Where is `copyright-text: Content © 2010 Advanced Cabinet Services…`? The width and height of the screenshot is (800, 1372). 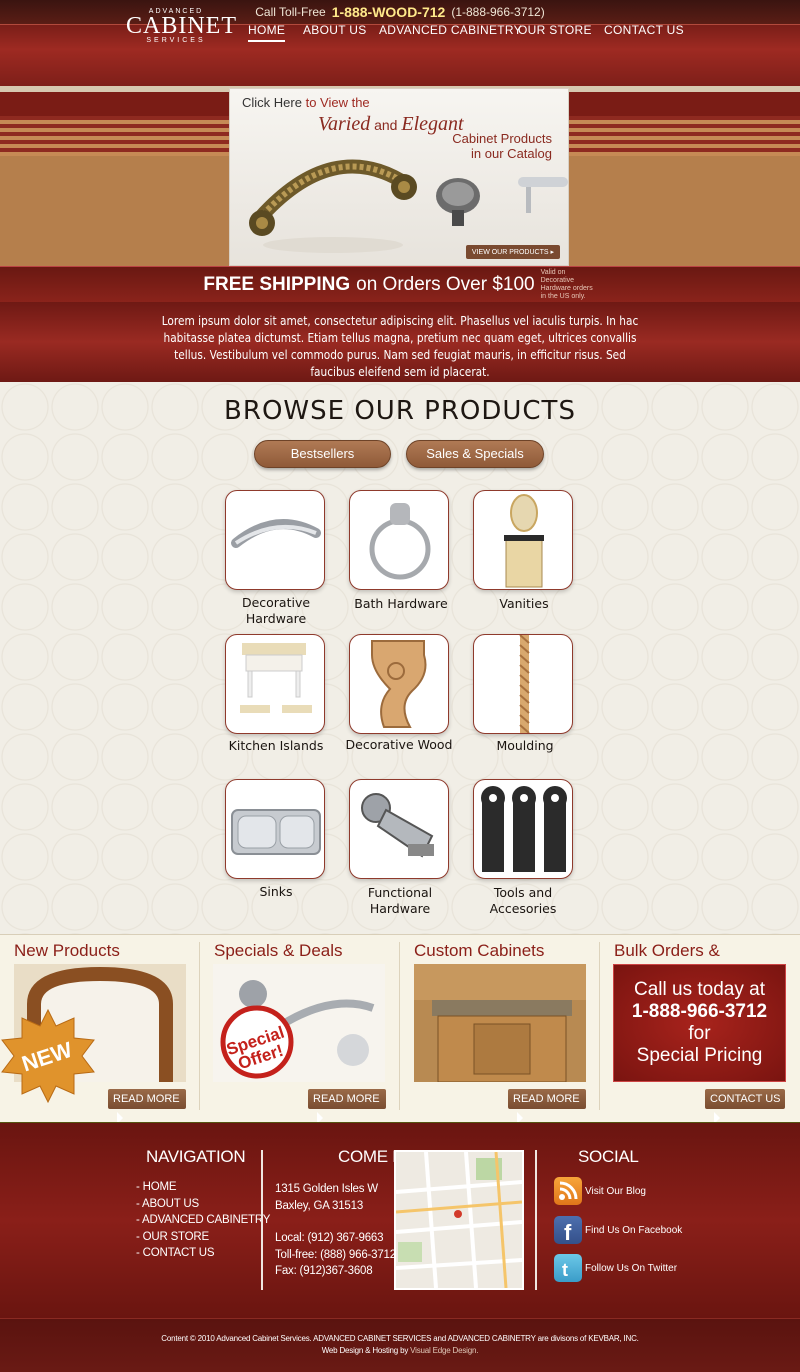 copyright-text: Content © 2010 Advanced Cabinet Services… is located at coordinates (400, 1338).